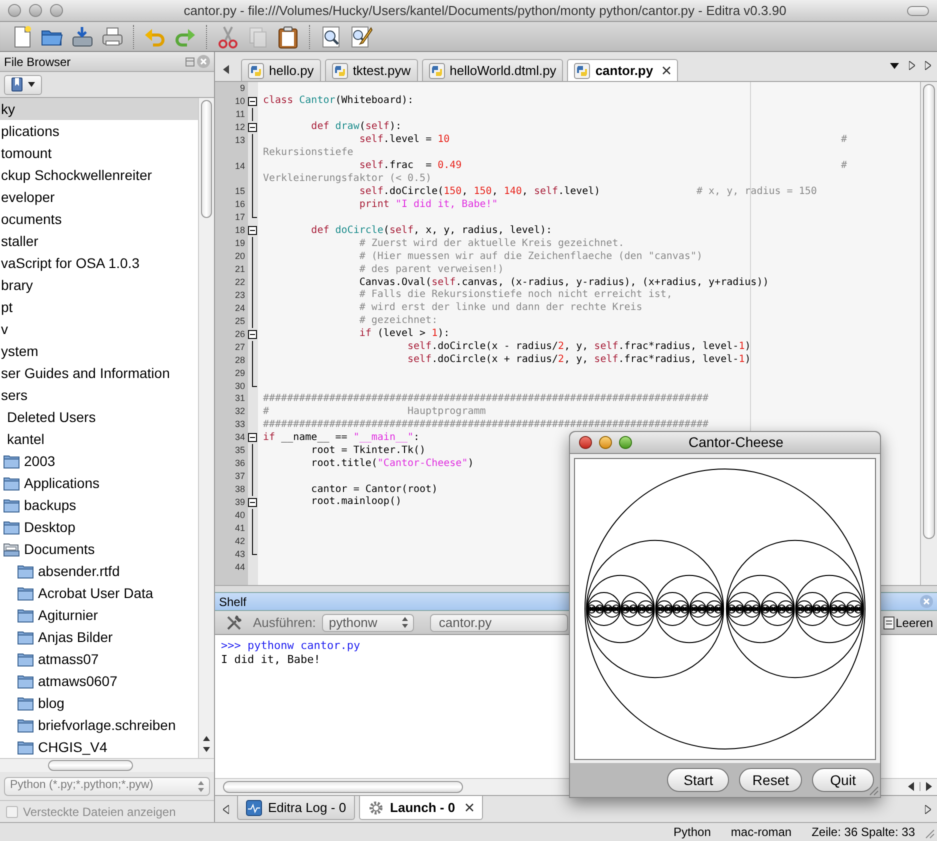 The width and height of the screenshot is (937, 841). Describe the element at coordinates (271, 660) in the screenshot. I see `console-line: I did it, Babe!` at that location.